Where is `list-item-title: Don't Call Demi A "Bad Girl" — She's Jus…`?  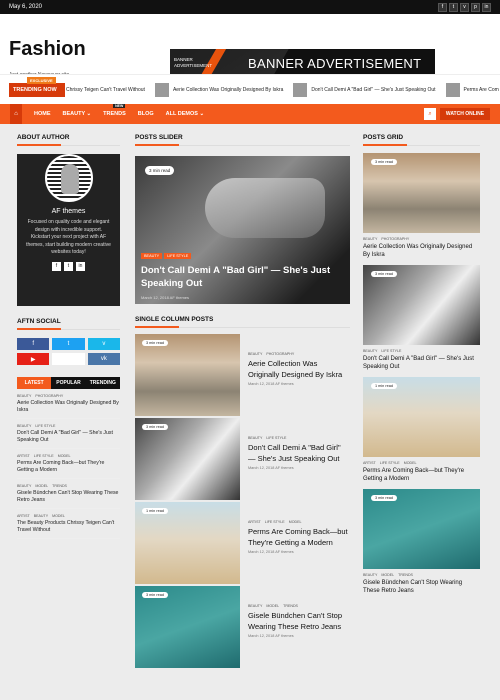 list-item-title: Don't Call Demi A "Bad Girl" — She's Jus… is located at coordinates (68, 437).